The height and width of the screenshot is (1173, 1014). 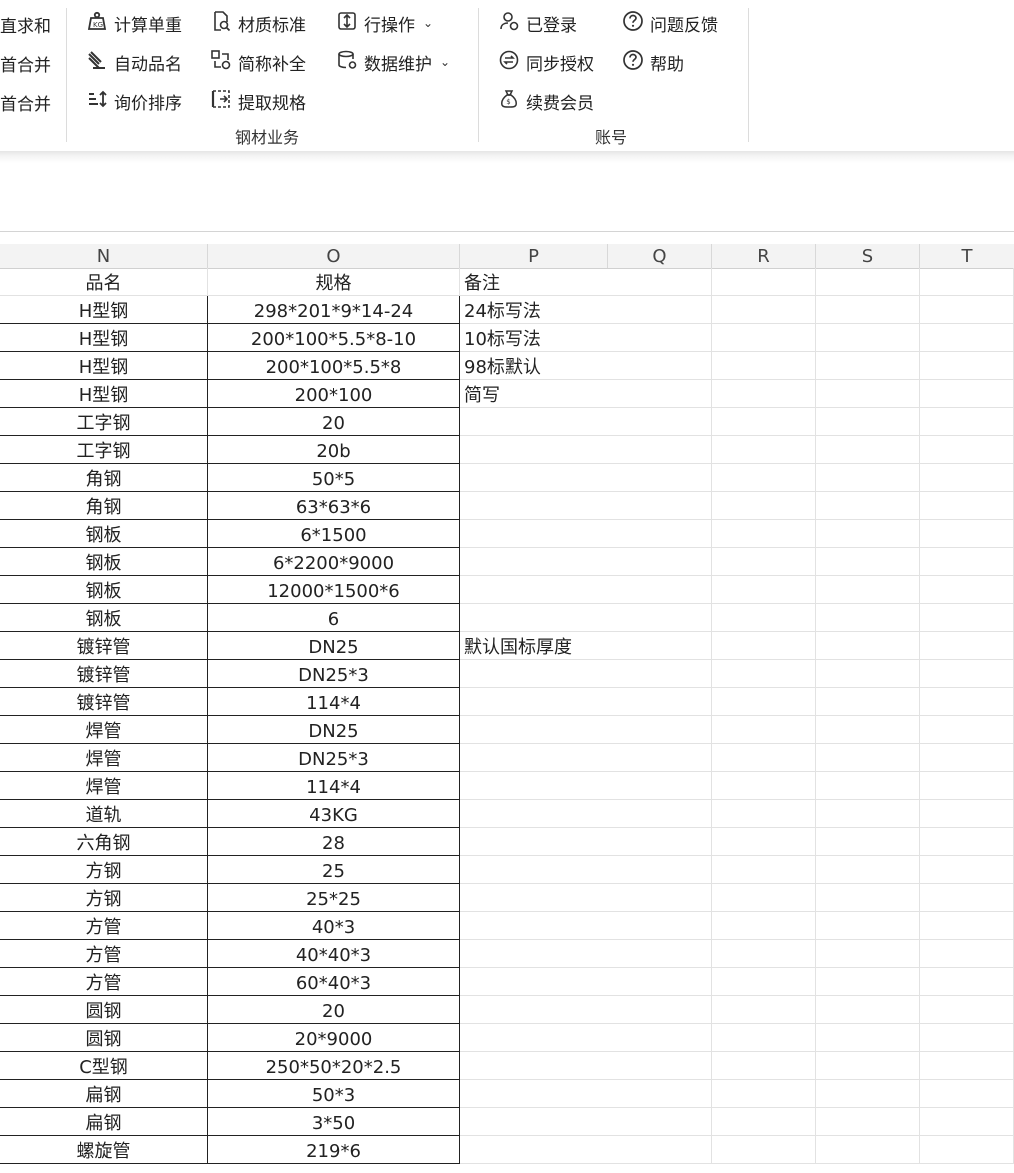 What do you see at coordinates (334, 786) in the screenshot?
I see `cell-spec: 114*4` at bounding box center [334, 786].